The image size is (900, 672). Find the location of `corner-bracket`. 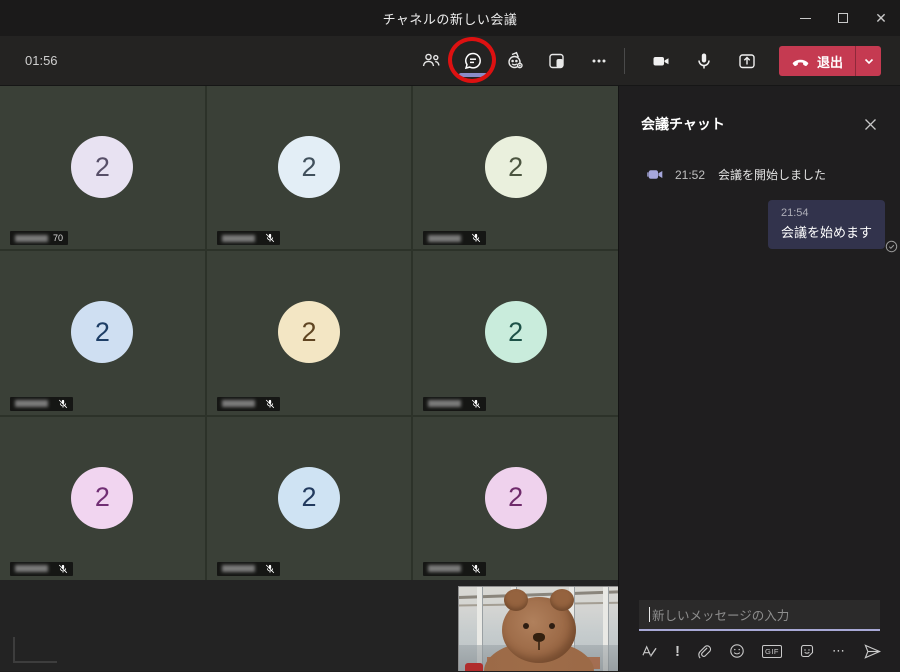

corner-bracket is located at coordinates (35, 650).